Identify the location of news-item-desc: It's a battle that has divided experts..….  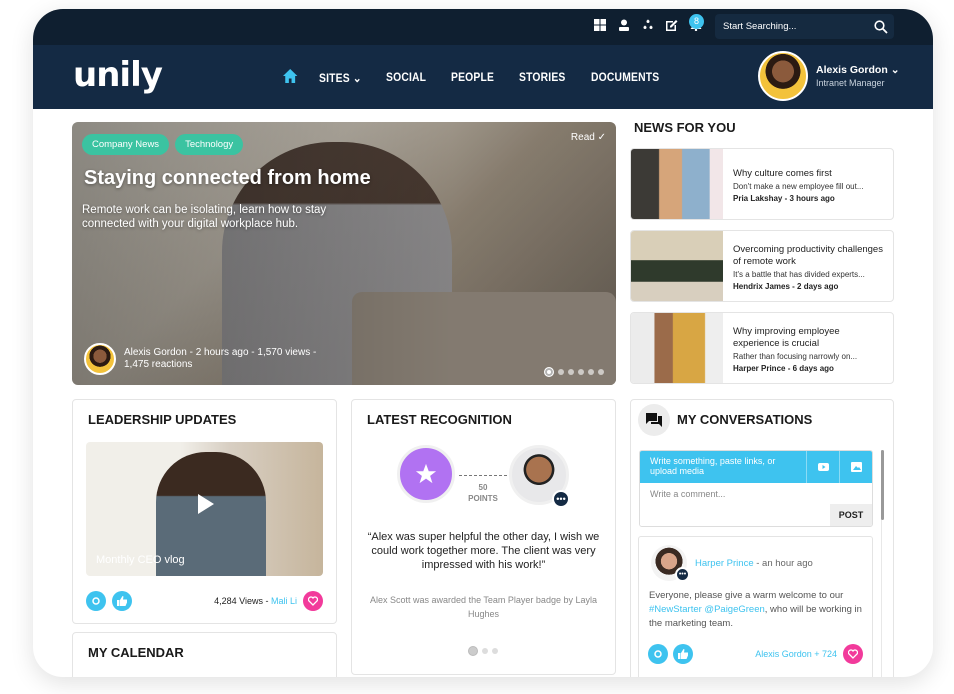
(799, 274).